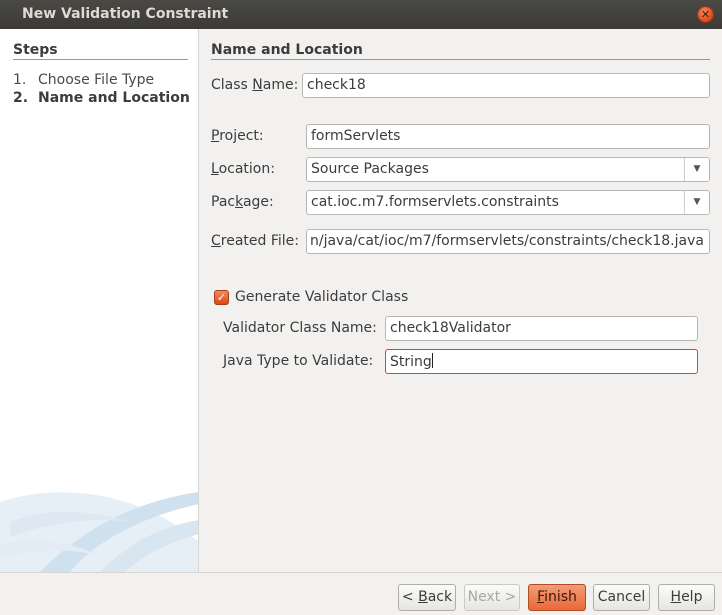 This screenshot has height=615, width=722. I want to click on title-bar: New Validation Constraint ✕, so click(361, 14).